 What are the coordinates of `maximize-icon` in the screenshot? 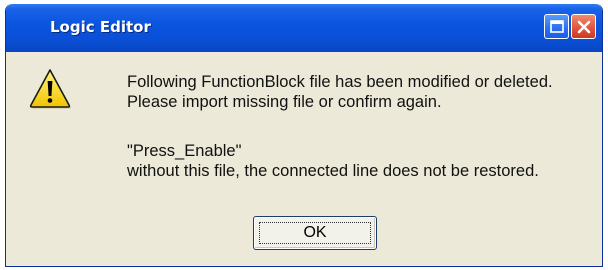 It's located at (557, 26).